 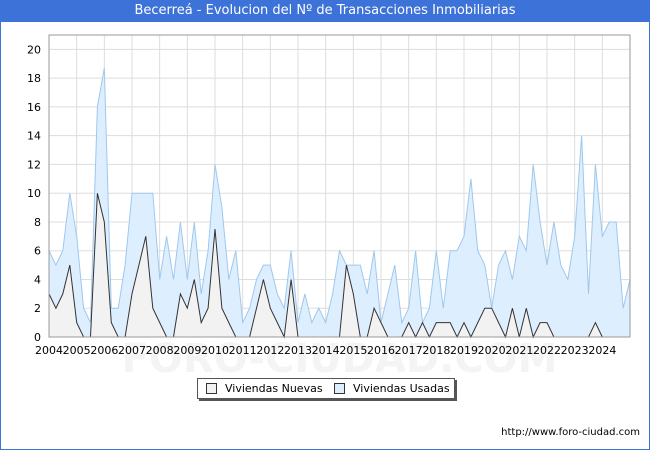 I want to click on x-tick-label: 2018, so click(x=436, y=350).